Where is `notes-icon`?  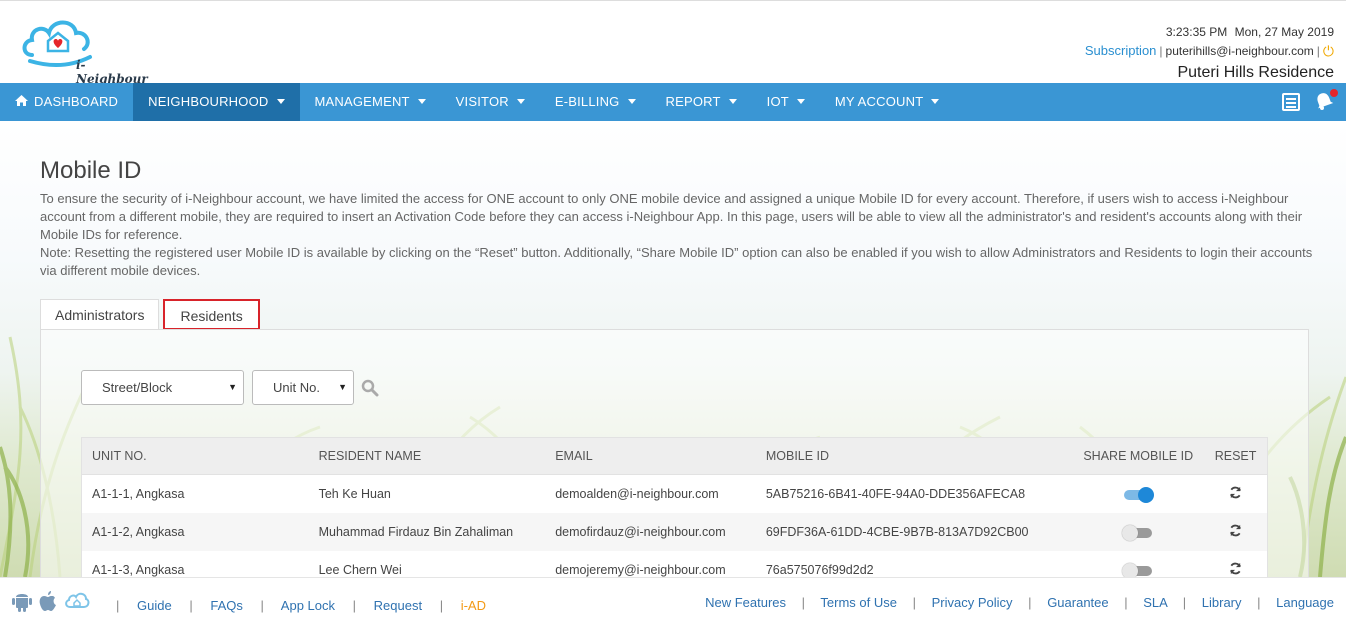
notes-icon is located at coordinates (1291, 102).